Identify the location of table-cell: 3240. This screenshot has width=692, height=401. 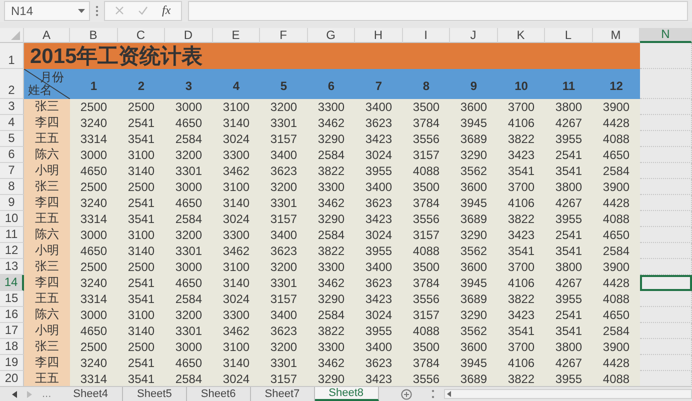
(94, 122).